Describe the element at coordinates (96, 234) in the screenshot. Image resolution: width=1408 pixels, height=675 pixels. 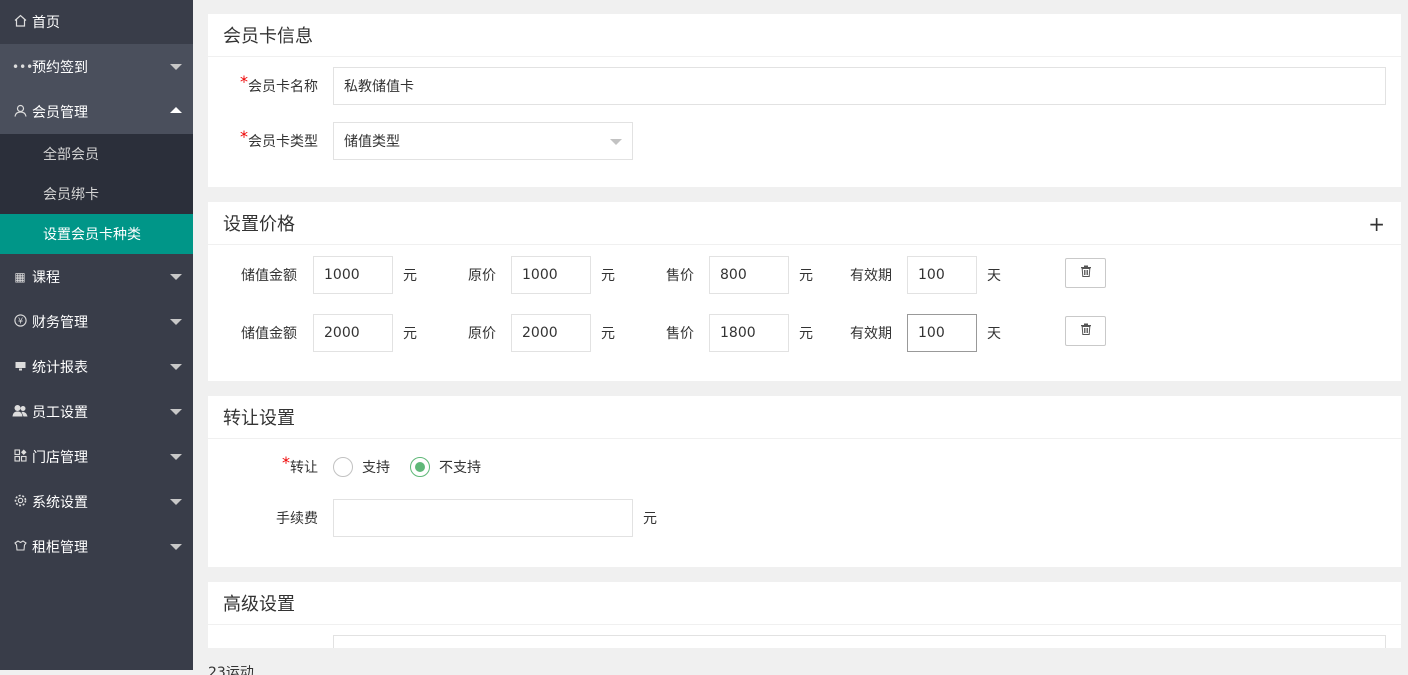
I see `sub-item-card-types: 设置会员卡种类` at that location.